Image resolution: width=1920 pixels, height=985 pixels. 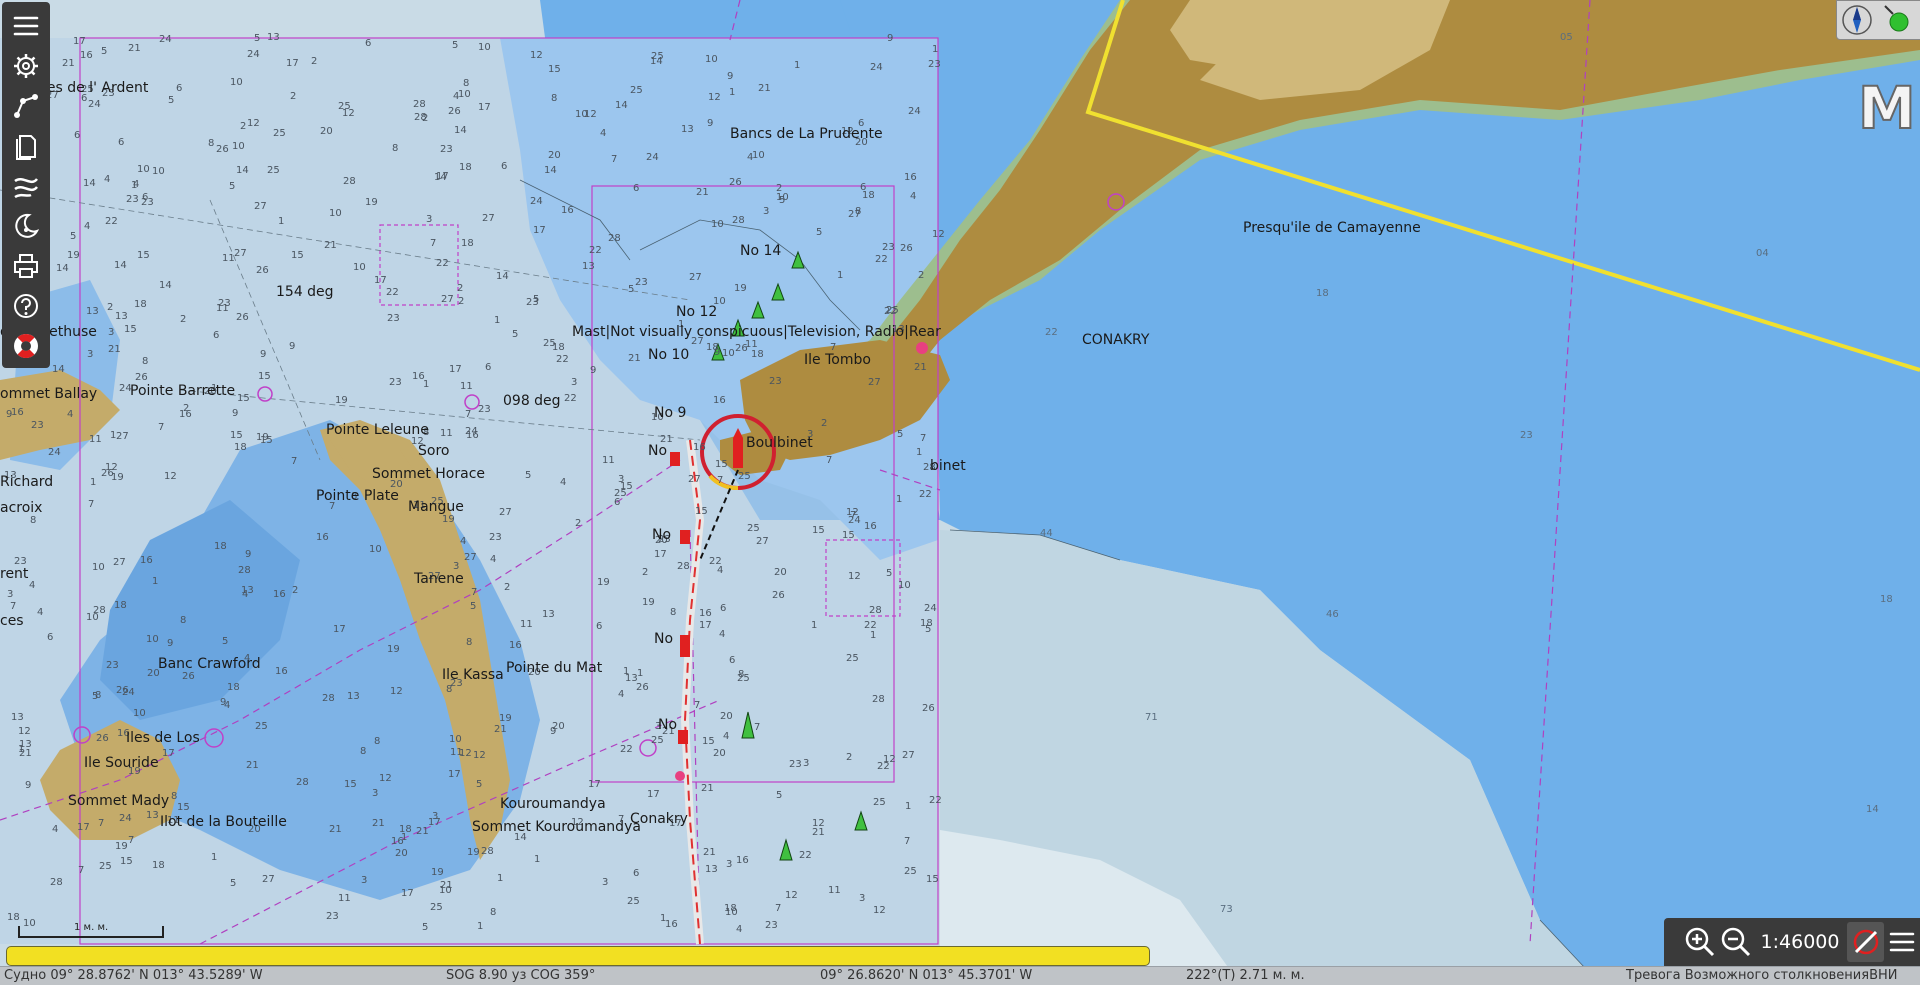 I want to click on left-toolbar, so click(x=26, y=185).